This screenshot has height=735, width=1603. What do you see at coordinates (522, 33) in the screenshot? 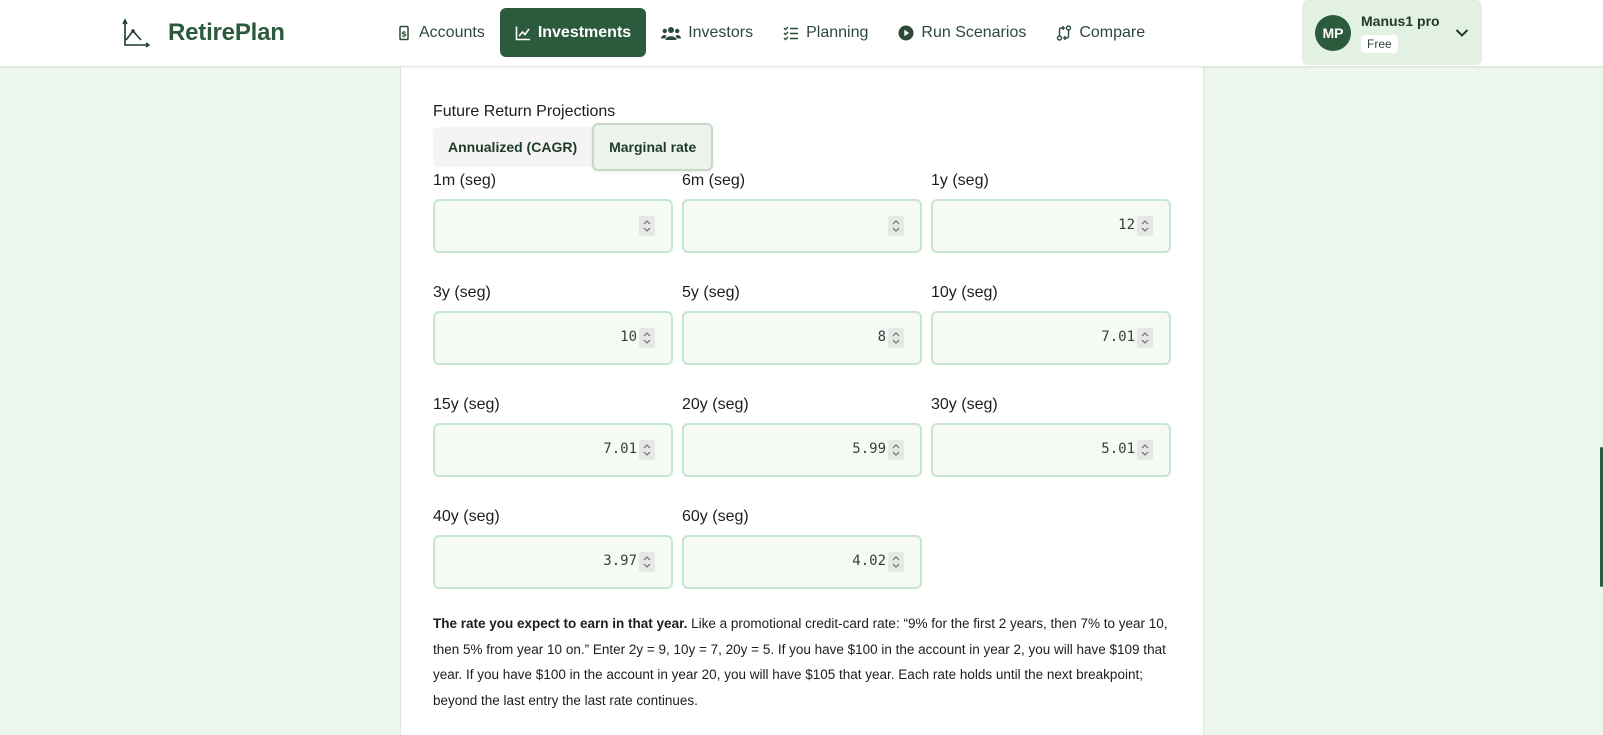
I see `line-chart-icon` at bounding box center [522, 33].